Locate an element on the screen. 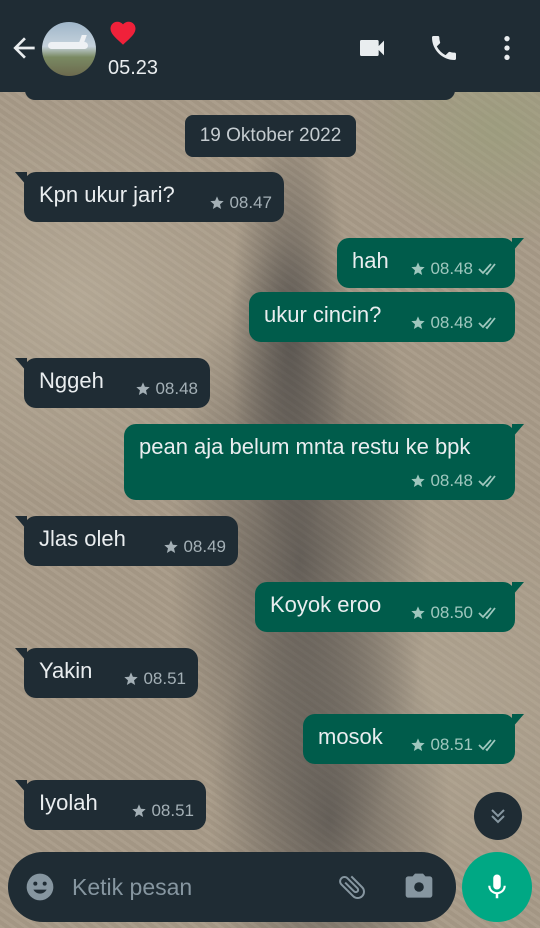 Image resolution: width=540 pixels, height=928 pixels. message-text: pean aja belum mnta restu ke bpk is located at coordinates (305, 446).